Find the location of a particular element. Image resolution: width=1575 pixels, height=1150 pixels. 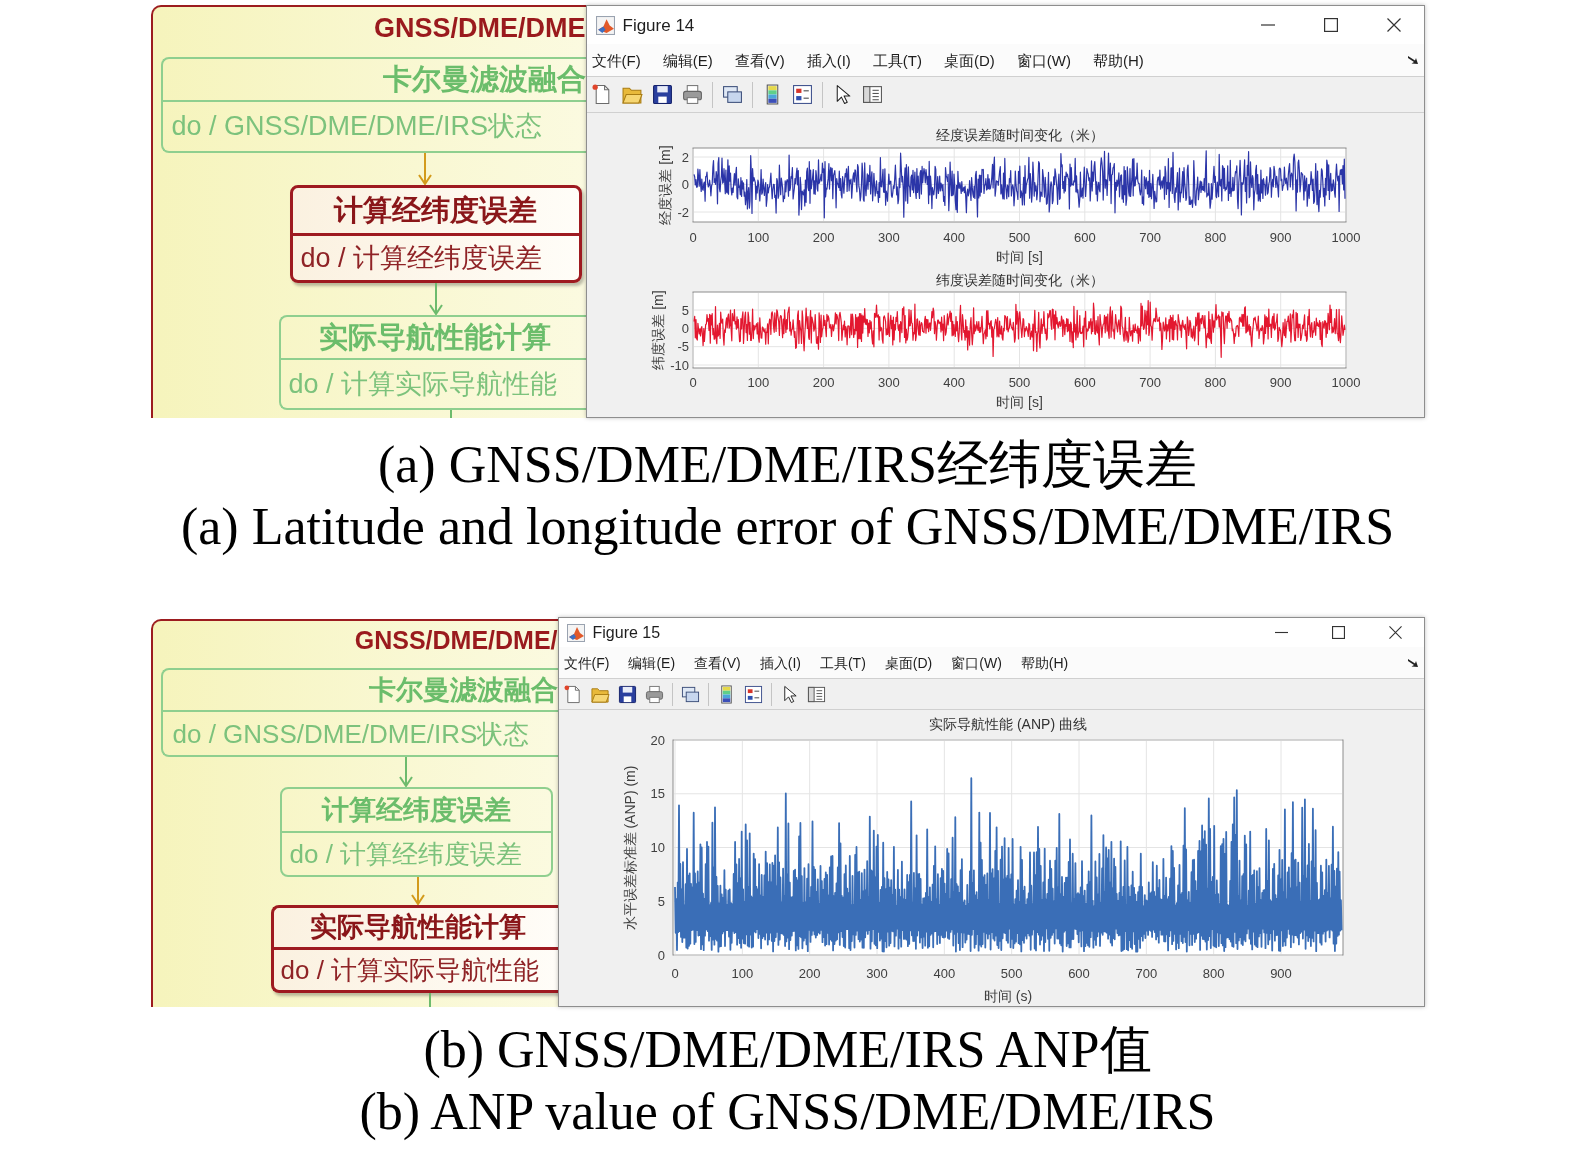

state-name: 实际导航性能计算 is located at coordinates (415, 929).